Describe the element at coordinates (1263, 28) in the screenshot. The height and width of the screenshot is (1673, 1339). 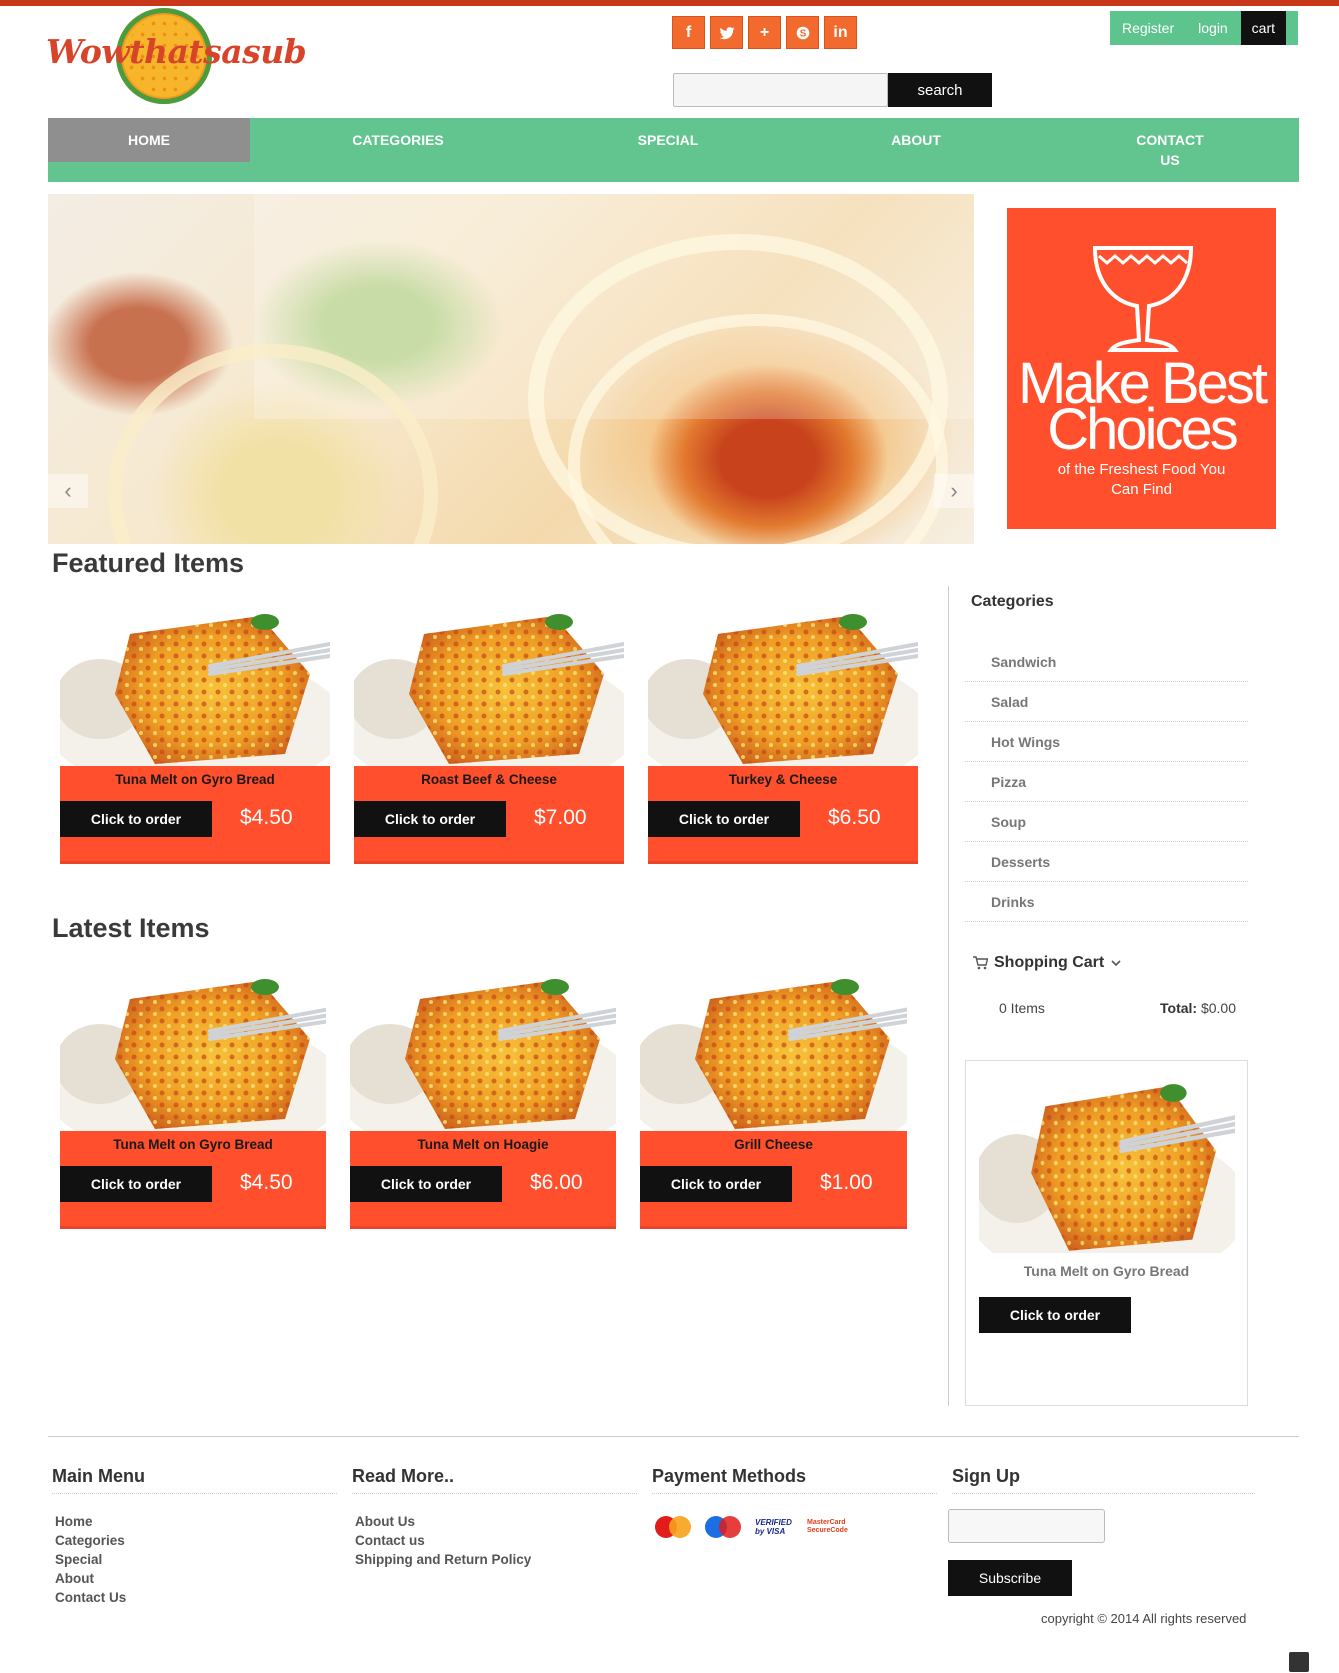
I see `cart-link: cart` at that location.